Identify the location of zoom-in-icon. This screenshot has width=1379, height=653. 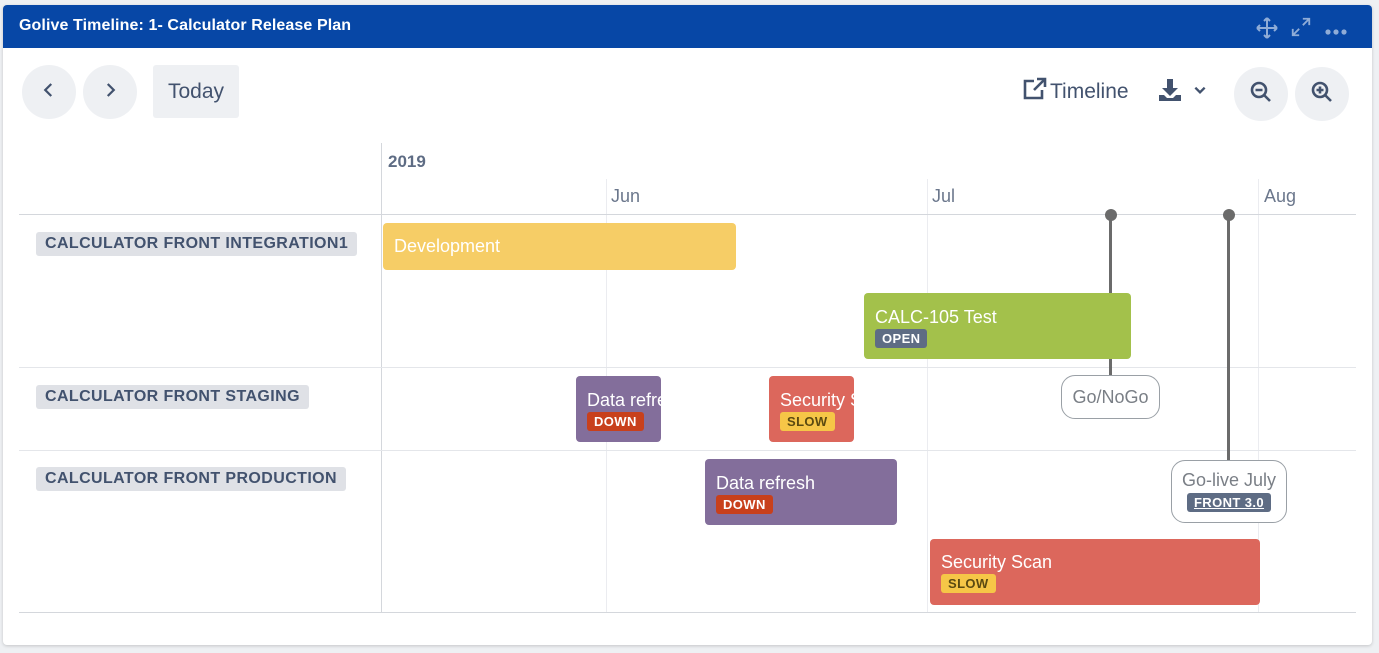
(1322, 94).